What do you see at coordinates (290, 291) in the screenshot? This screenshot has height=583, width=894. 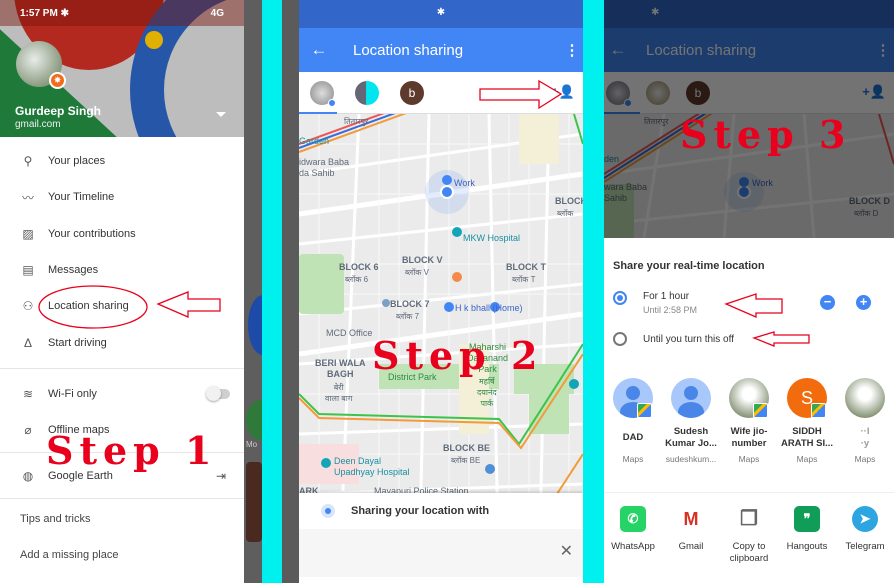 I see `background-map-strip` at bounding box center [290, 291].